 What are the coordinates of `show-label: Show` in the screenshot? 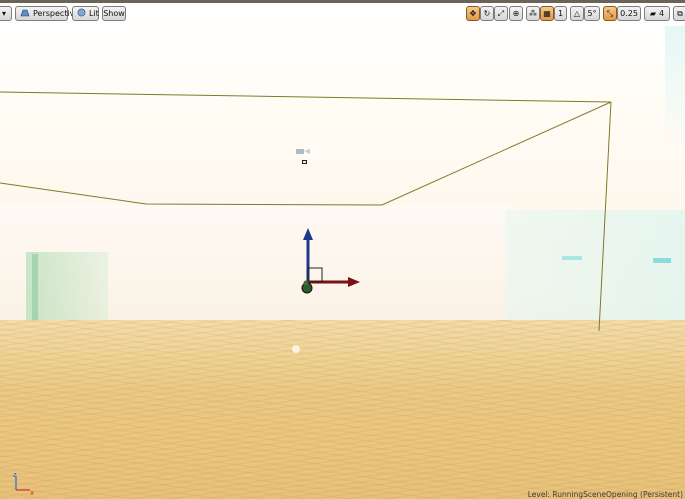 It's located at (114, 13).